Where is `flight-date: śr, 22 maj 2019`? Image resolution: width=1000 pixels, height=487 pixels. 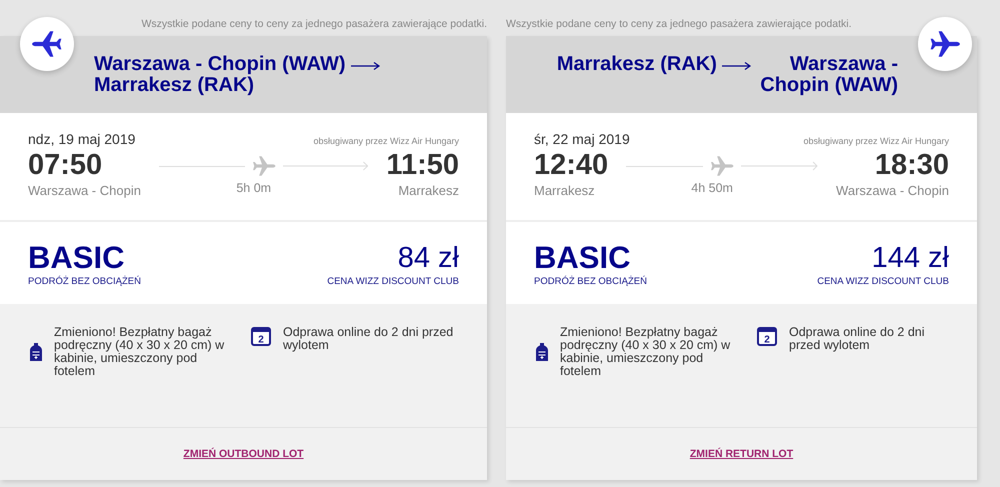 flight-date: śr, 22 maj 2019 is located at coordinates (582, 139).